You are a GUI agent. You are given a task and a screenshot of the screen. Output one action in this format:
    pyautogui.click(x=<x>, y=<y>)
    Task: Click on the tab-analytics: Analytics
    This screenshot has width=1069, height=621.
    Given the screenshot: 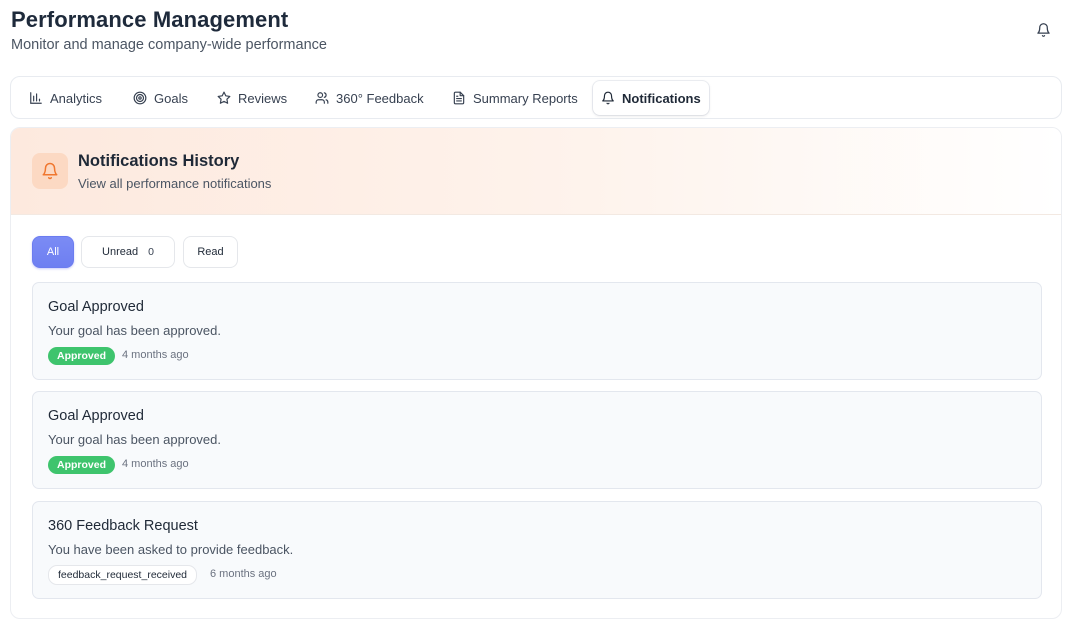 What is the action you would take?
    pyautogui.click(x=65, y=98)
    